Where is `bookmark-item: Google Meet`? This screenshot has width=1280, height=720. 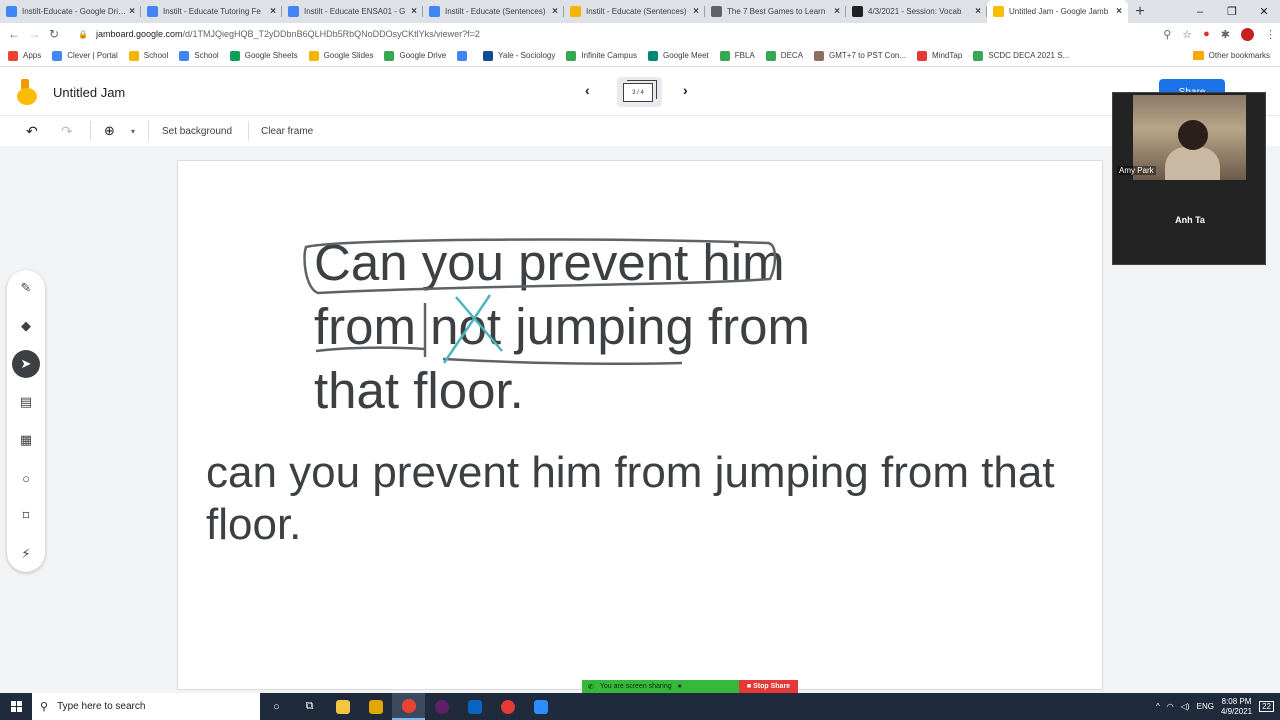 bookmark-item: Google Meet is located at coordinates (678, 55).